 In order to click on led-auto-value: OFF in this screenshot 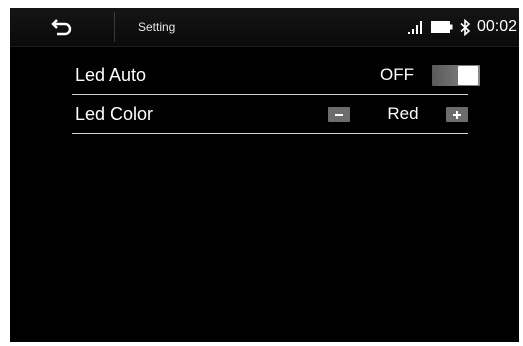, I will do `click(397, 74)`.